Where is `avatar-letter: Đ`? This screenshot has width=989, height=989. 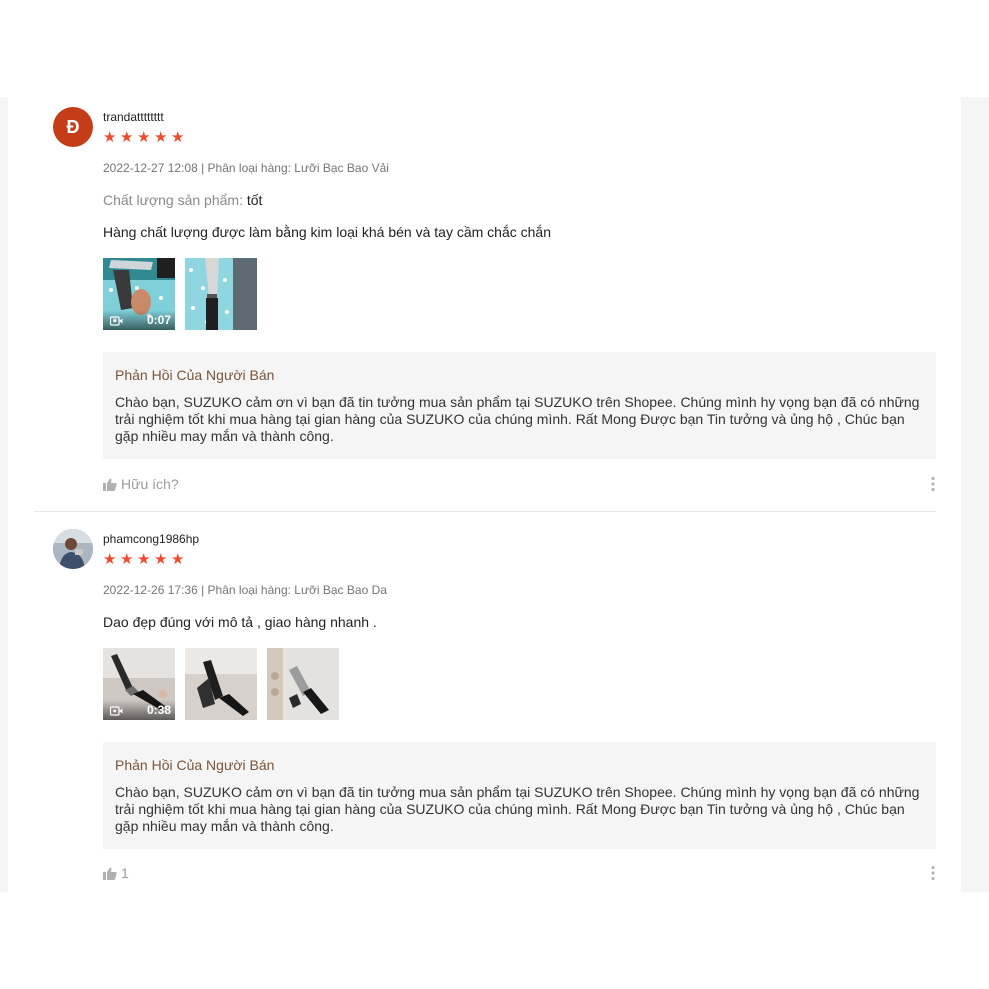 avatar-letter: Đ is located at coordinates (73, 126).